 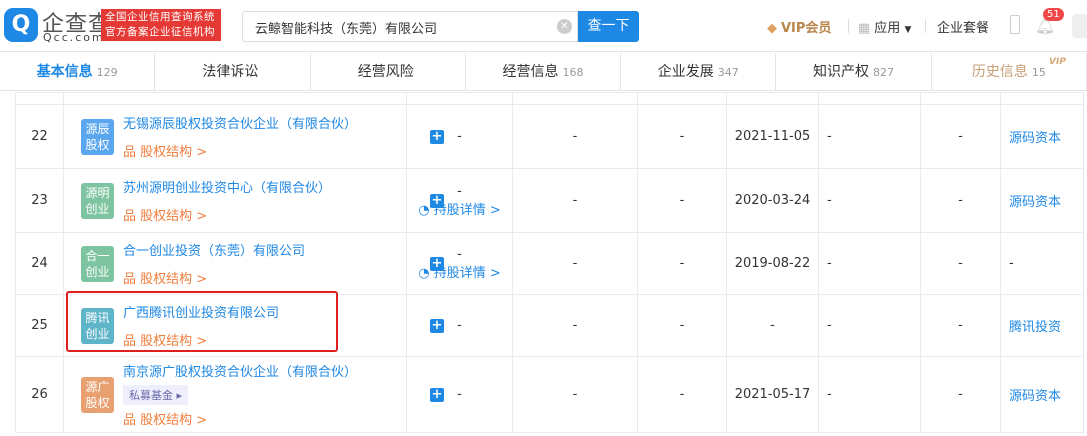 I want to click on company-cell: 源辰股权 无锡源辰股权投资合伙企业（有限合伙） 品 股权结构 > +, so click(x=253, y=136).